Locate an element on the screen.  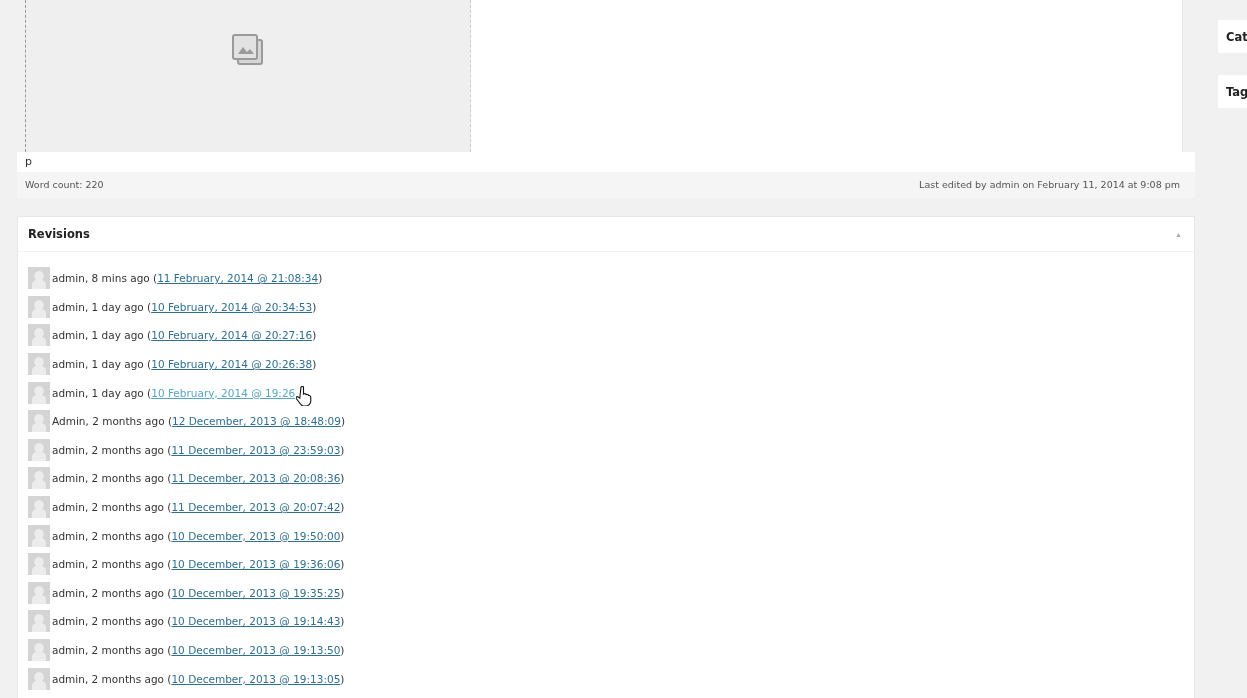
revision-entry: admin, 1 day ago (10 February, 2014 @ 20:34:53) is located at coordinates (184, 306).